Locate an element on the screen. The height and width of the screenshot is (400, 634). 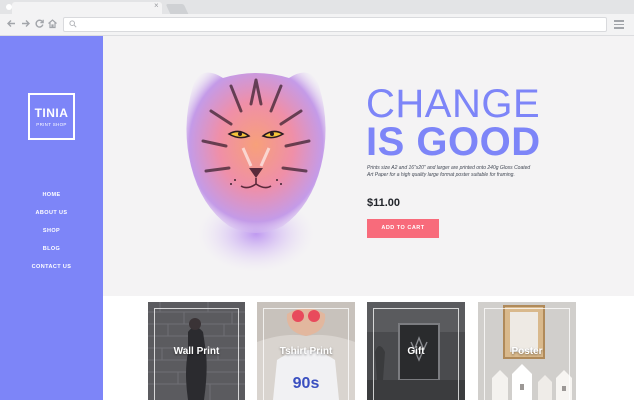
product-price: $11.00 is located at coordinates (384, 203).